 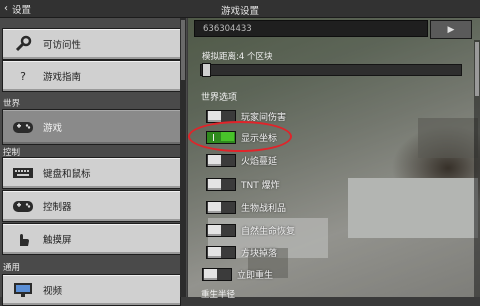 I want to click on tnt-explodes-toggle, so click(x=221, y=184).